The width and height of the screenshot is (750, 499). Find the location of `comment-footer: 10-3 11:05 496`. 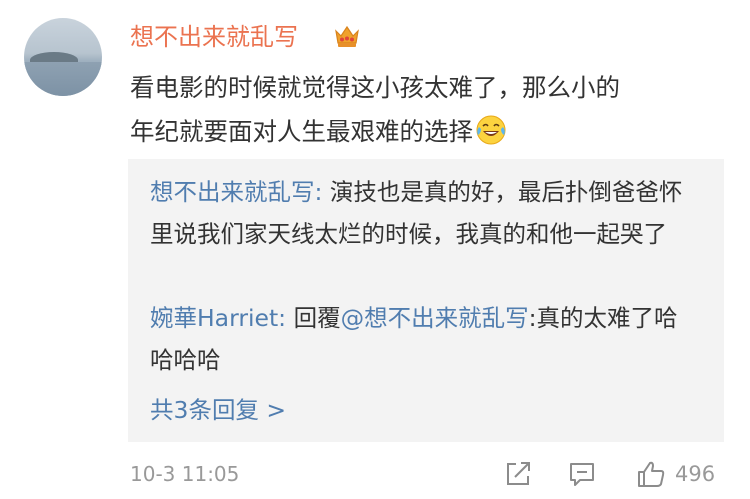

comment-footer: 10-3 11:05 496 is located at coordinates (427, 474).